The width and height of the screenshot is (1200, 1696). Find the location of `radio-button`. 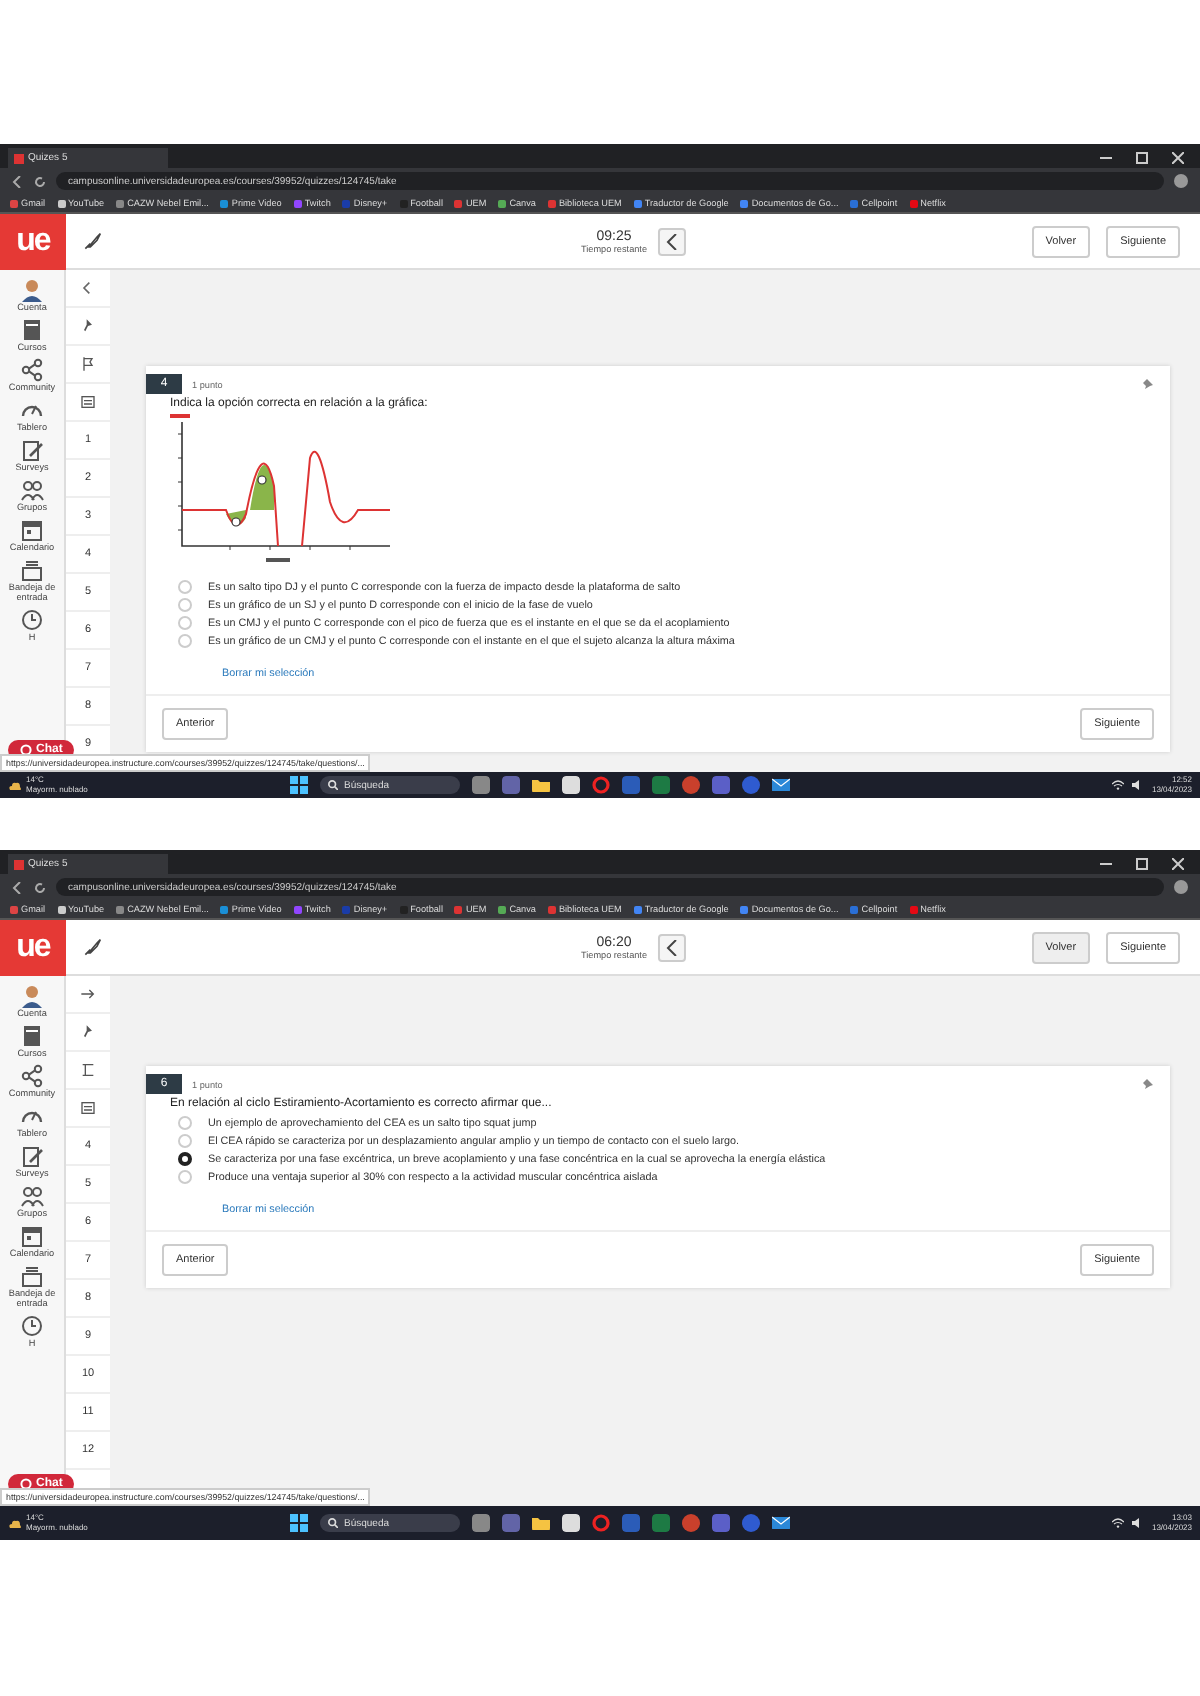

radio-button is located at coordinates (185, 1159).